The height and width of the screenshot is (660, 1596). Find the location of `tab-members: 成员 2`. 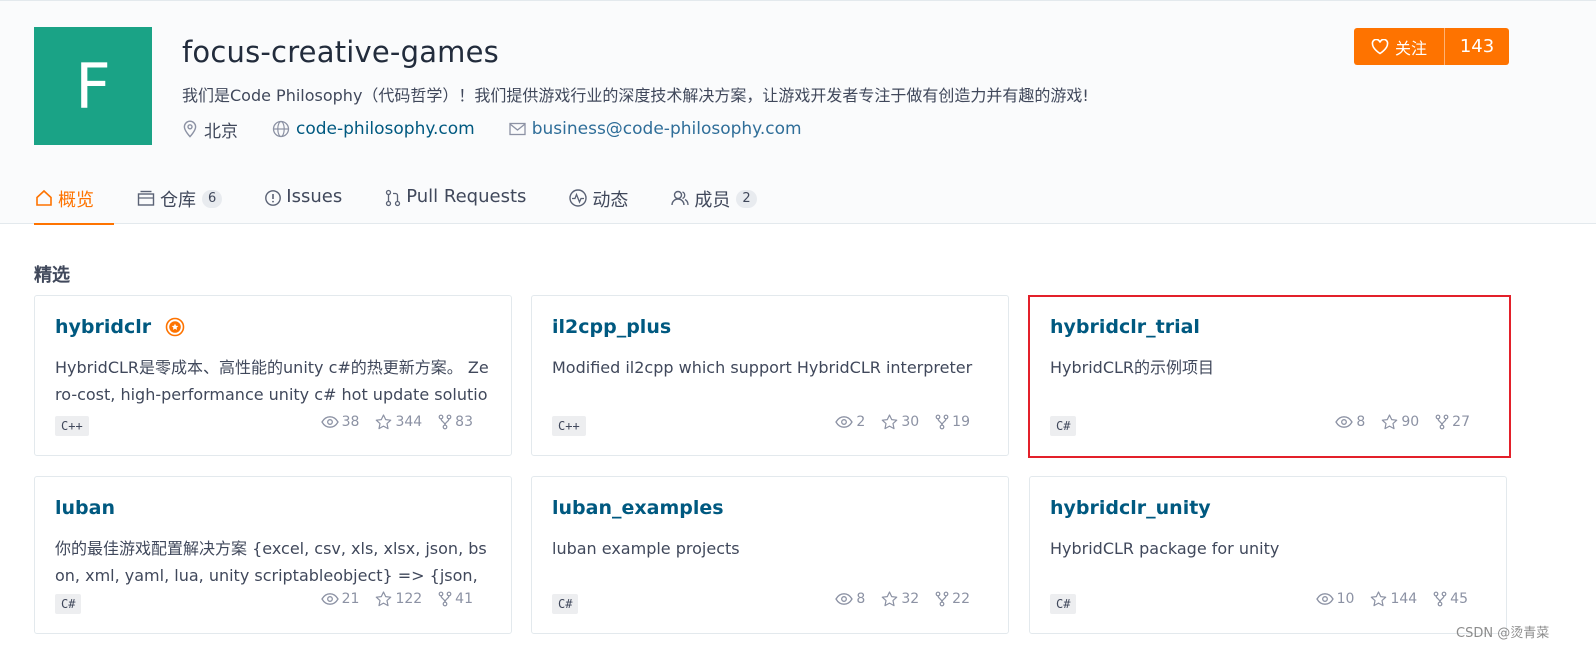

tab-members: 成员 2 is located at coordinates (713, 201).